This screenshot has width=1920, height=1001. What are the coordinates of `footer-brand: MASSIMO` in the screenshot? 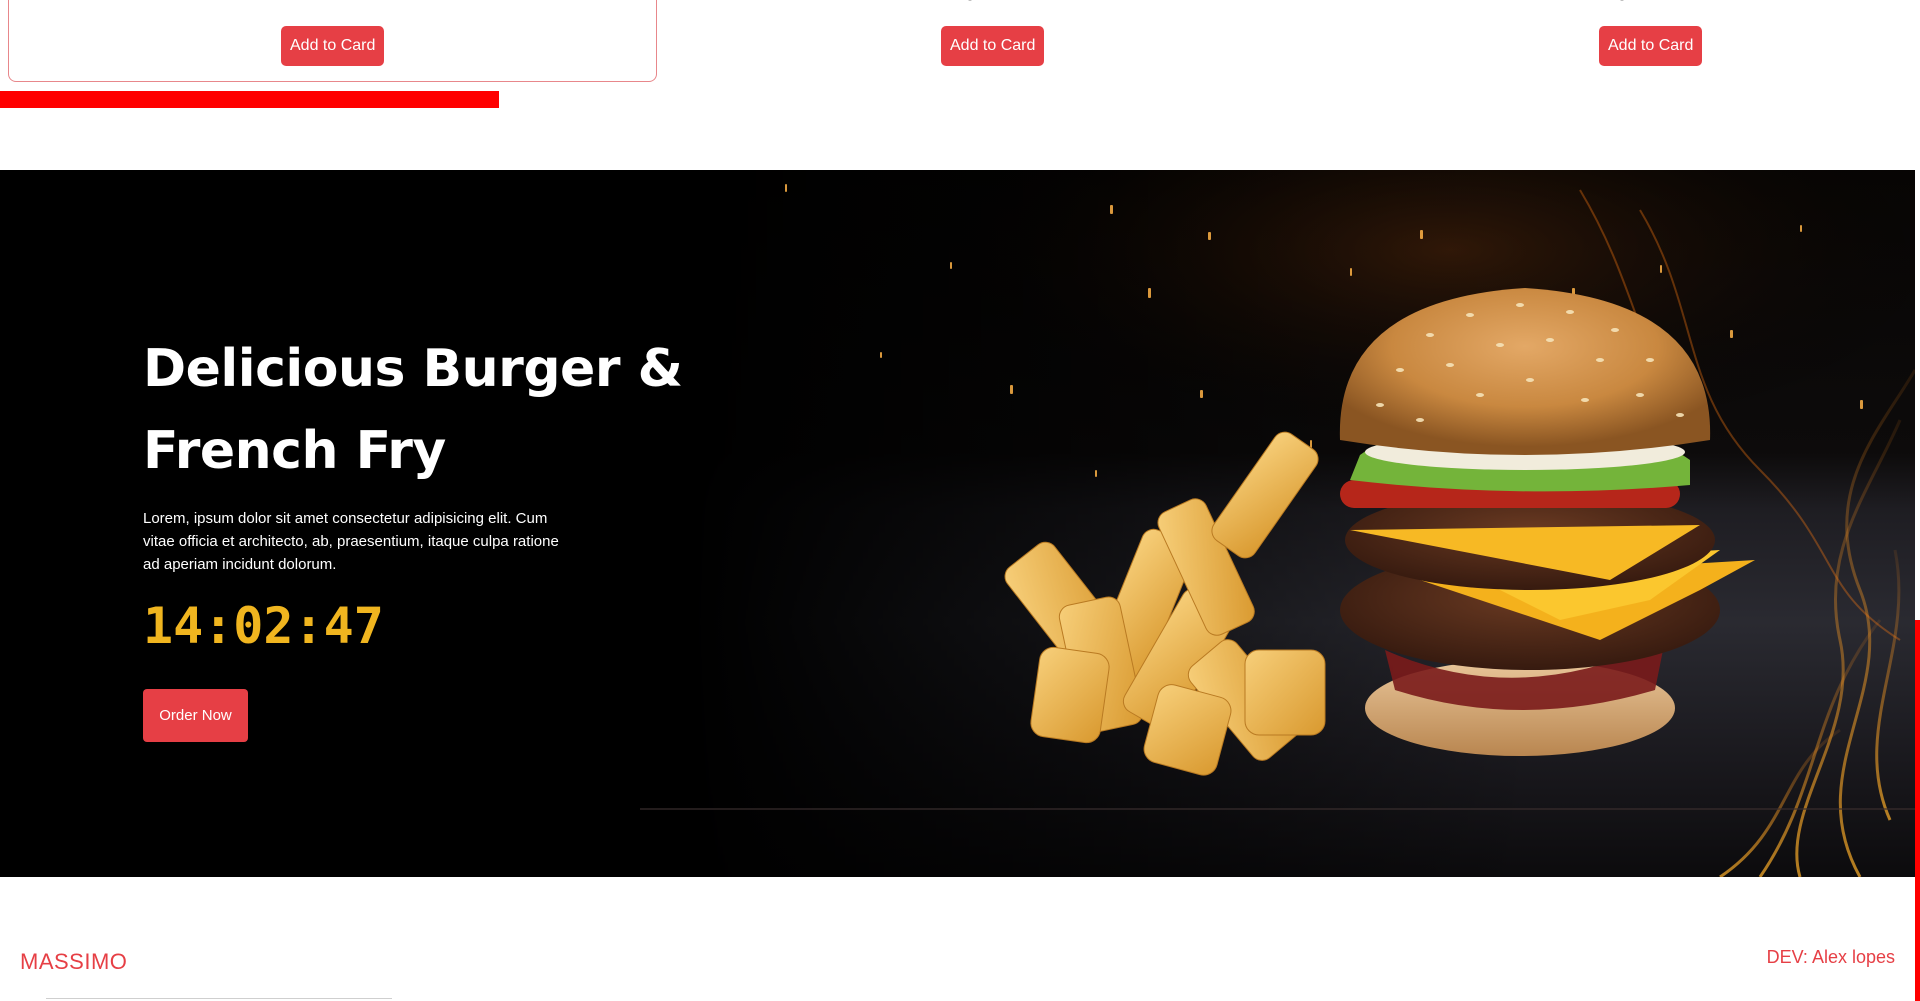 It's located at (73, 962).